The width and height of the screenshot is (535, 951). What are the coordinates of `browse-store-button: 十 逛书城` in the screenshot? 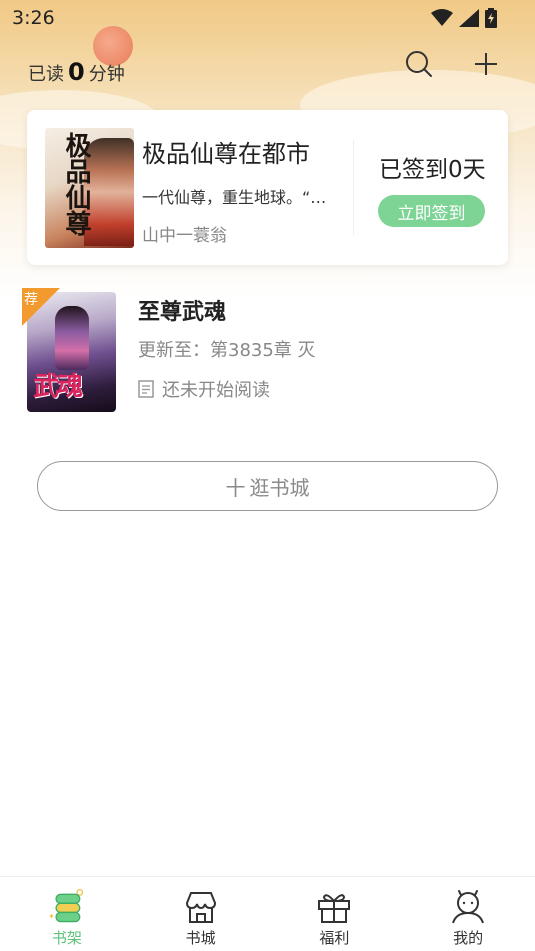 It's located at (267, 486).